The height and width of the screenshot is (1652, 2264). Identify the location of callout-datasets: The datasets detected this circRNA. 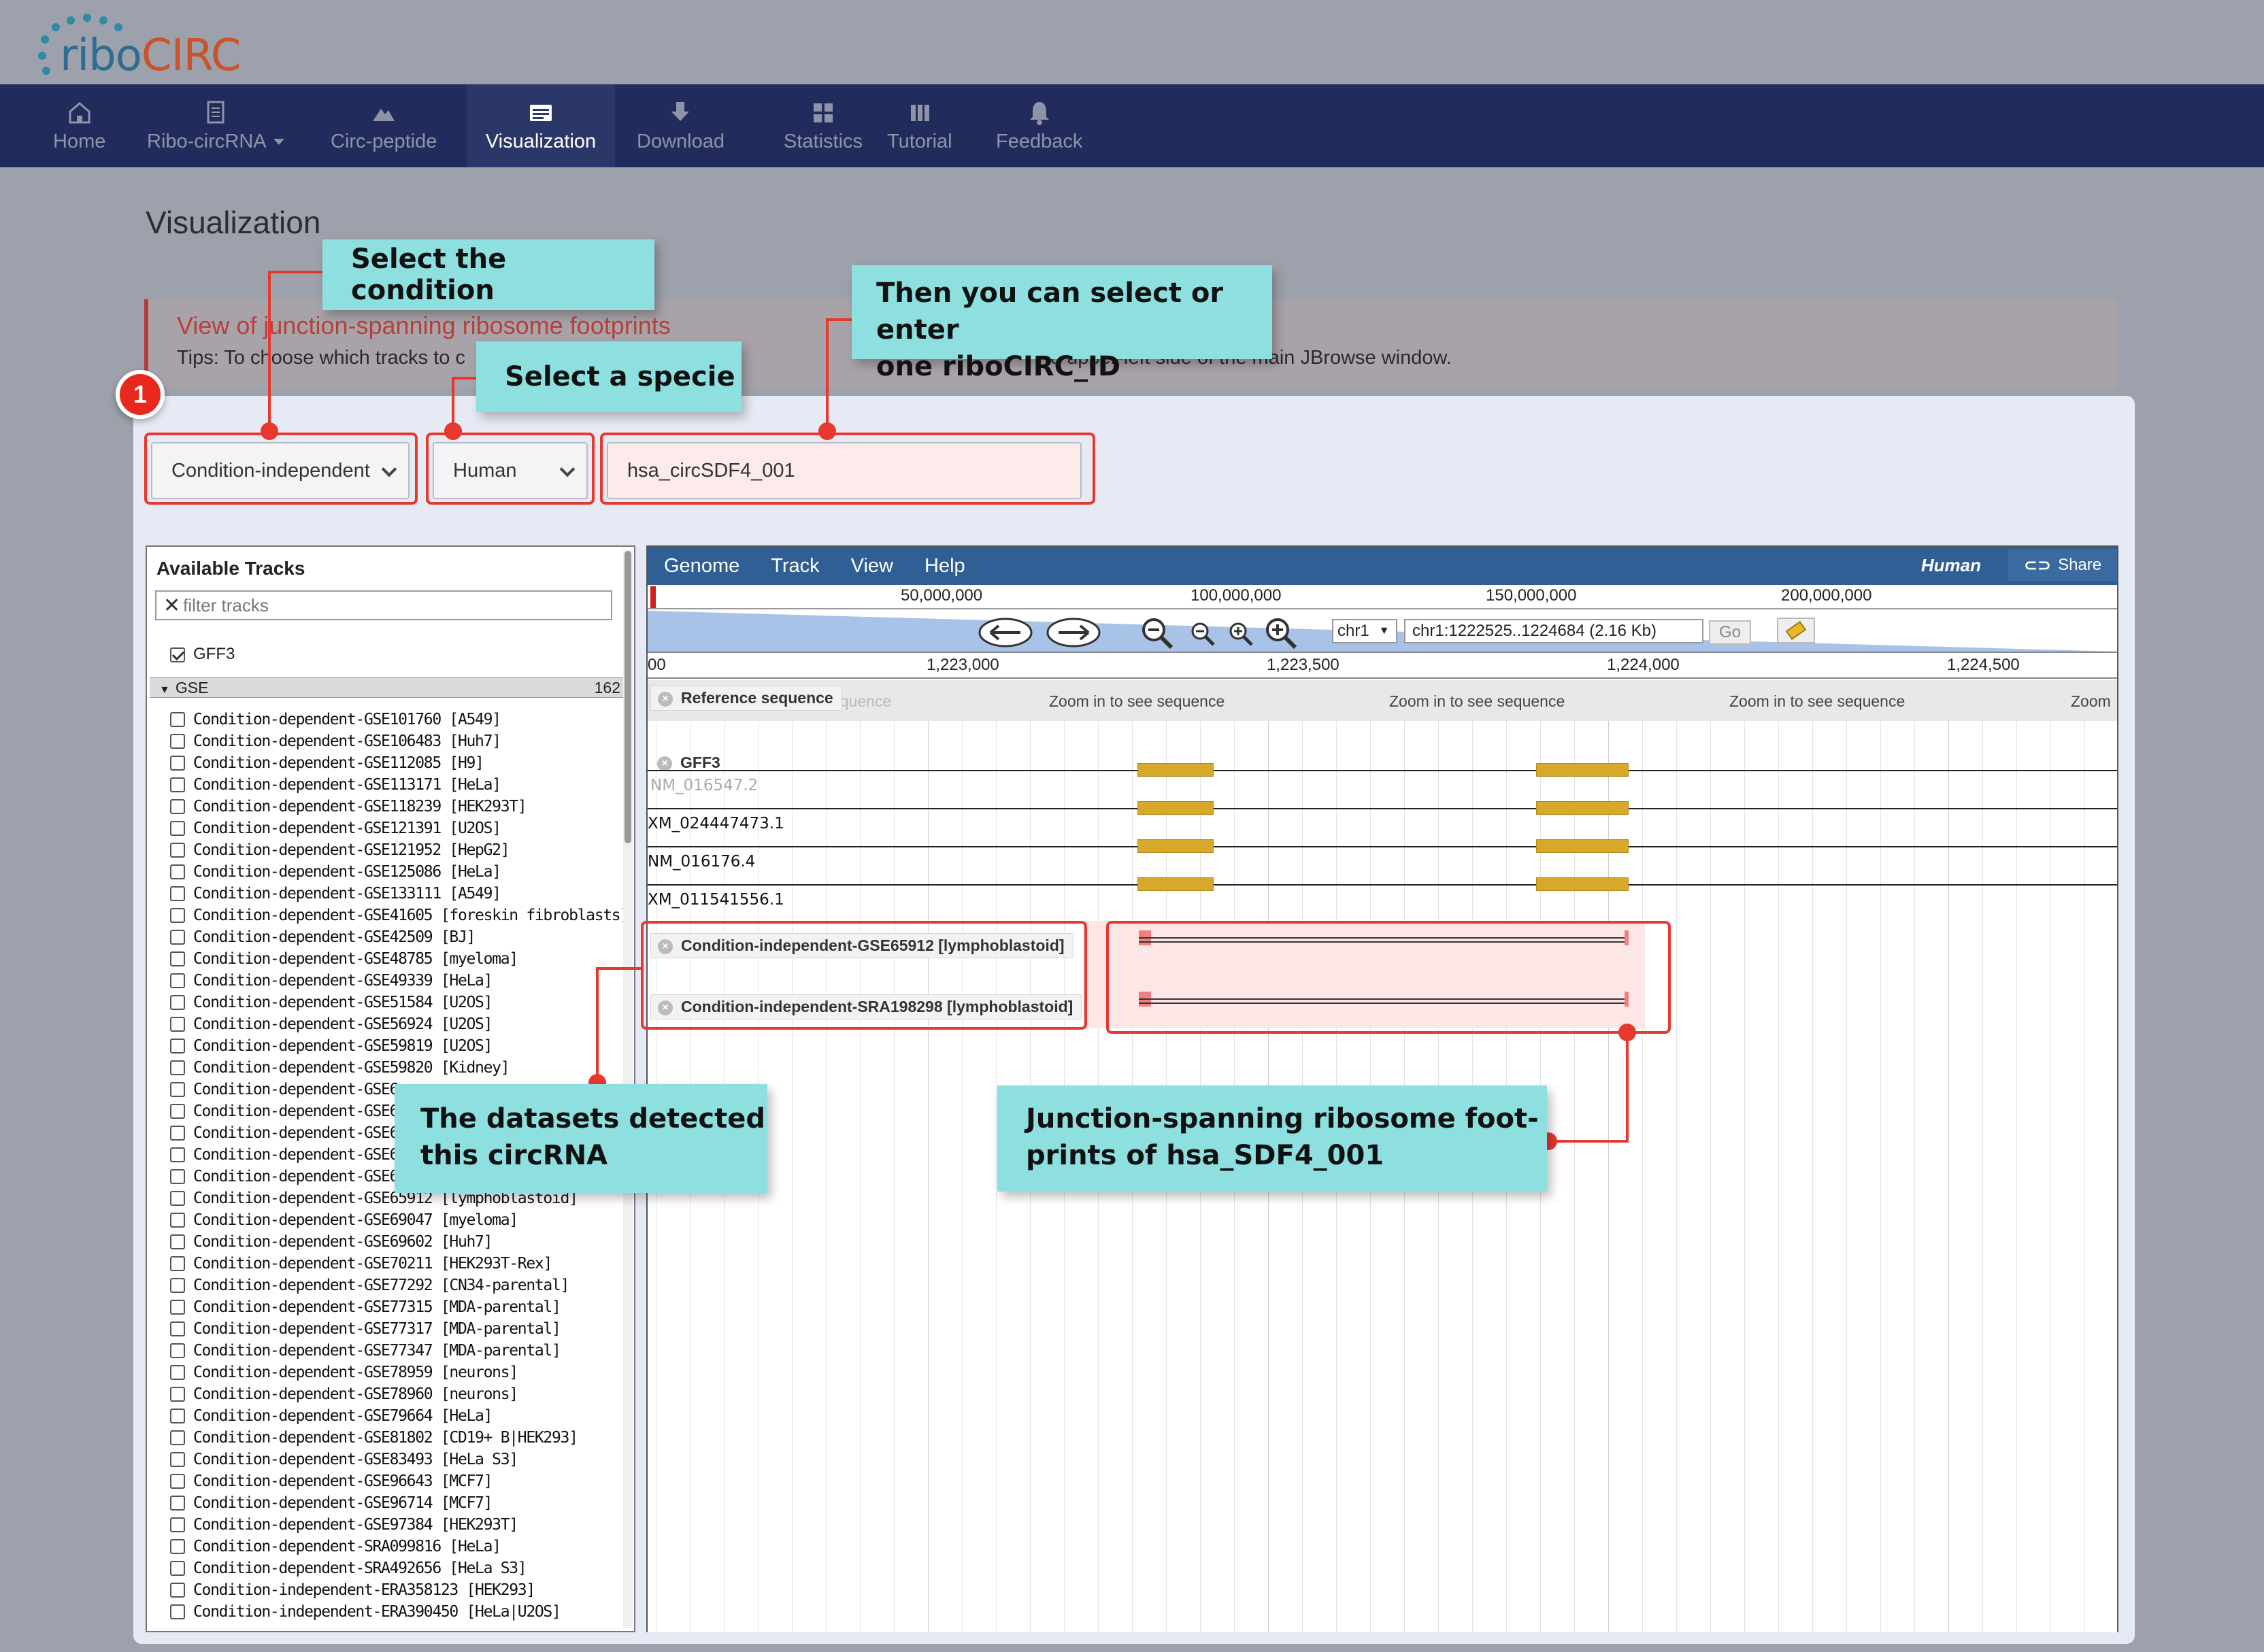
(581, 1139).